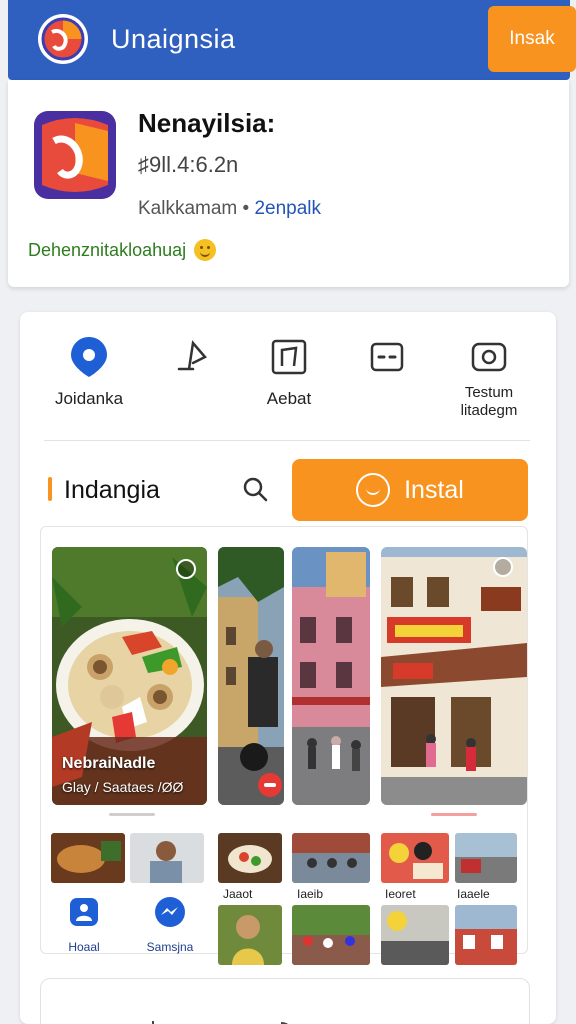 The height and width of the screenshot is (1024, 576). What do you see at coordinates (489, 401) in the screenshot?
I see `quick-action-label: Testum litadegm` at bounding box center [489, 401].